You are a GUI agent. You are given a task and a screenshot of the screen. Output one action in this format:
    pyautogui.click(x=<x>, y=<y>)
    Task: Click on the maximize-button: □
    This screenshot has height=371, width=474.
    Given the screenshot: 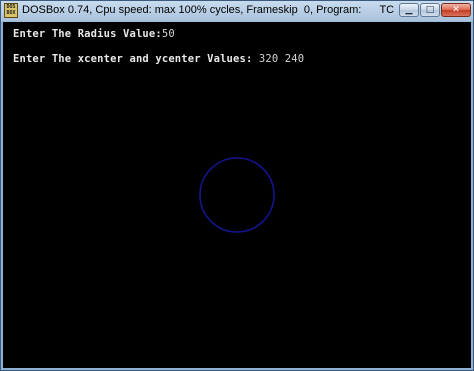 What is the action you would take?
    pyautogui.click(x=430, y=10)
    